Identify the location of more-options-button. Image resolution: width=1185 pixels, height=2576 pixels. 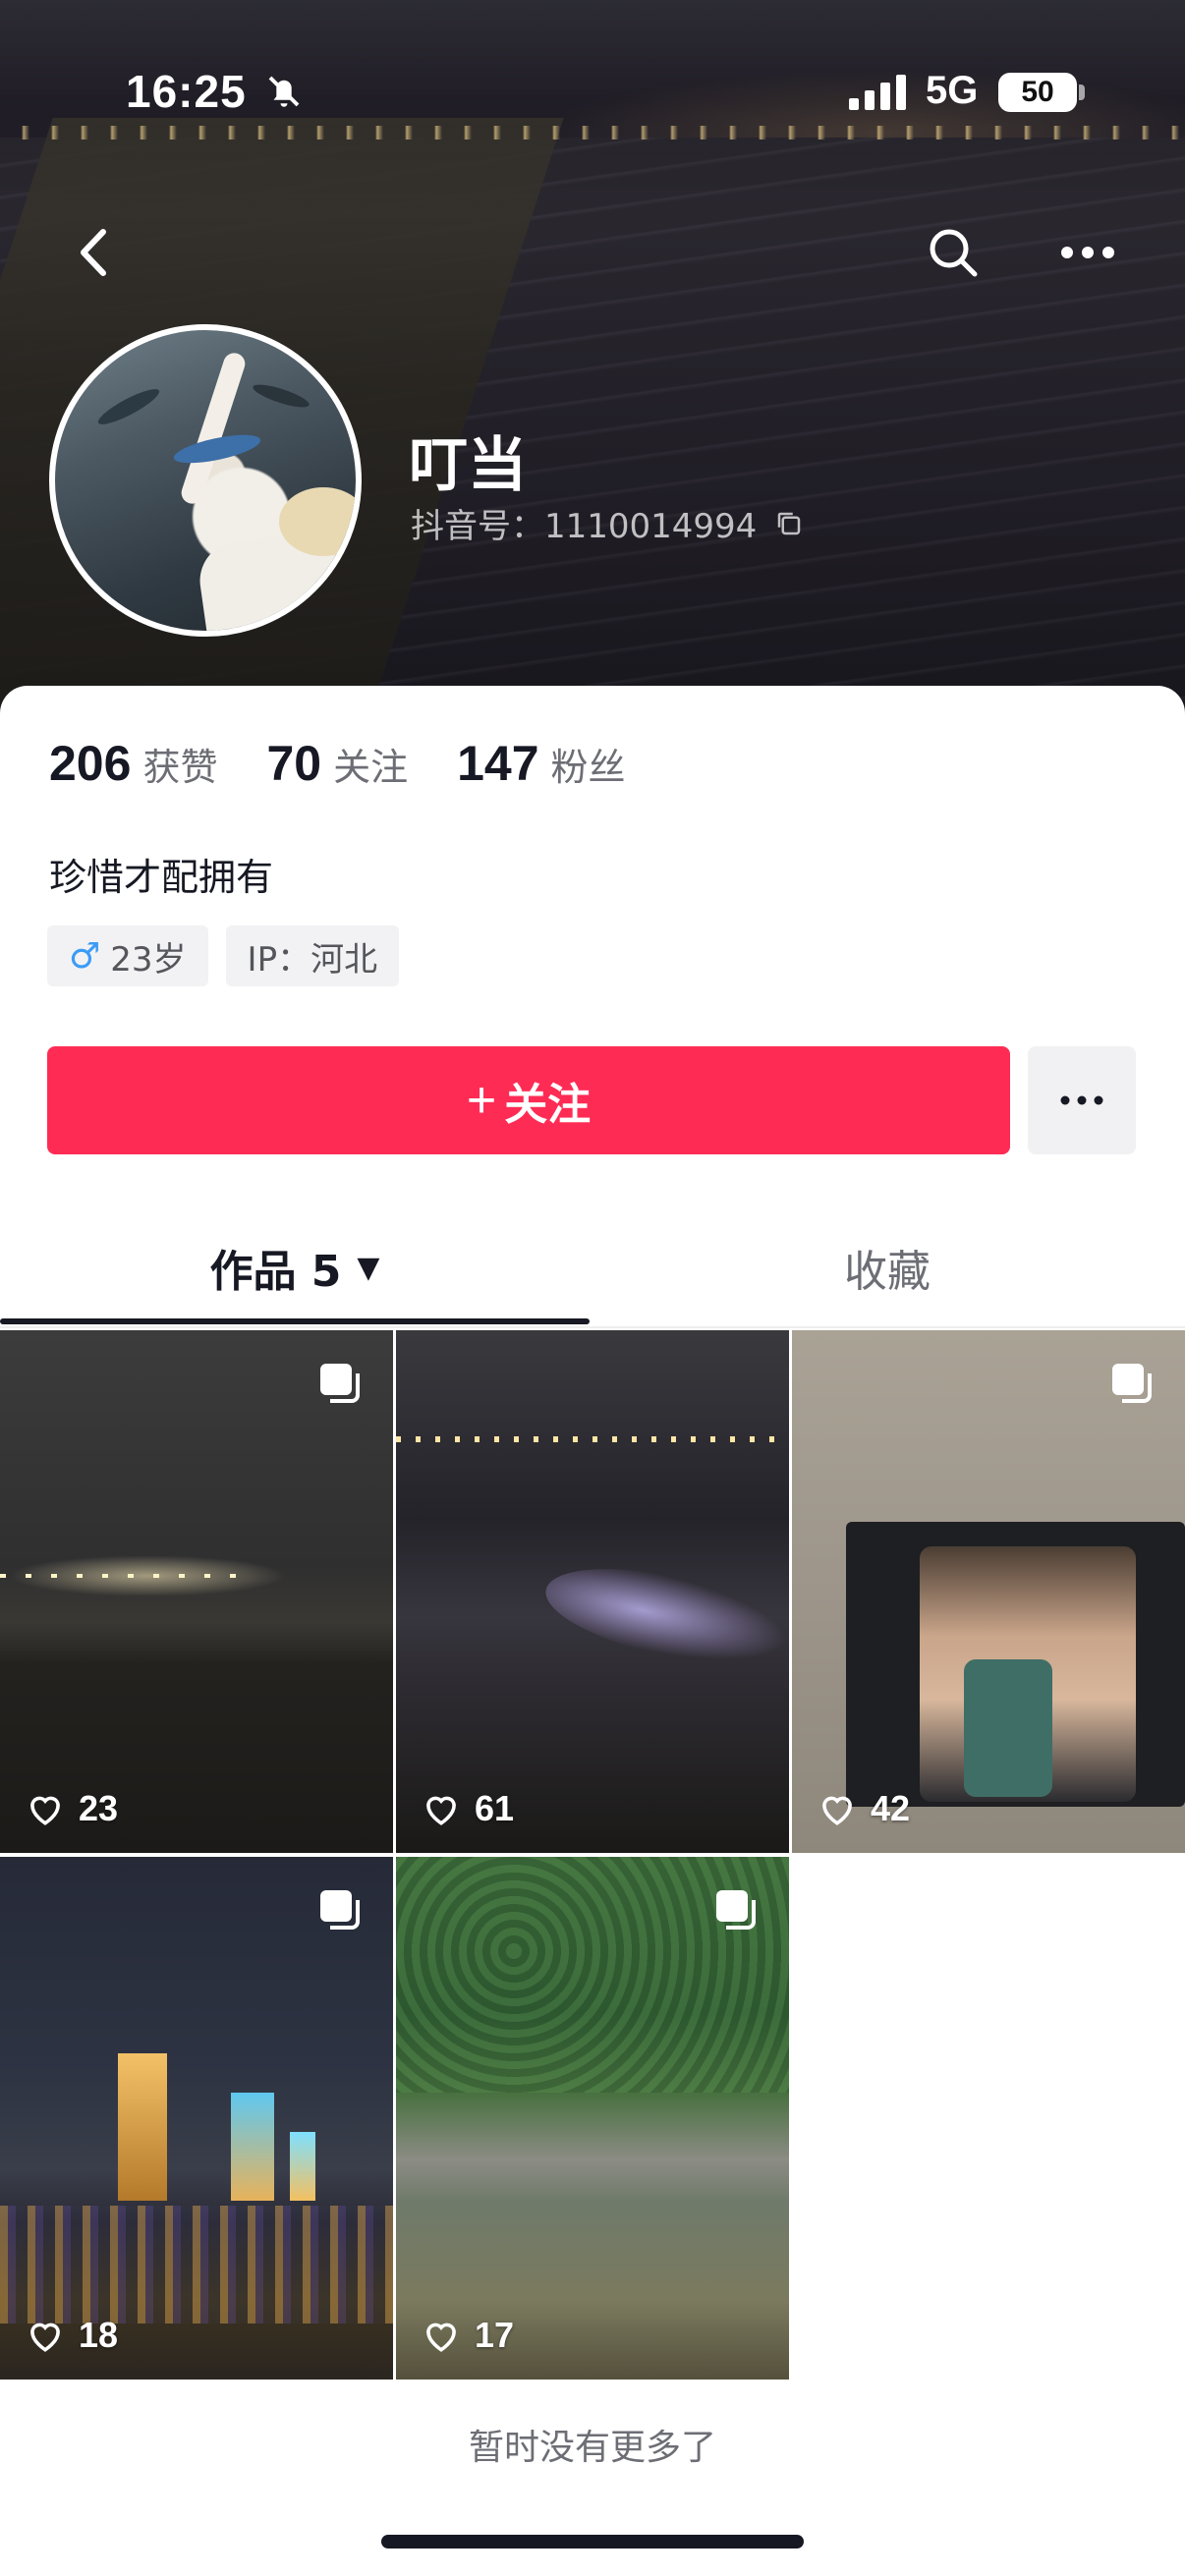
(1088, 252).